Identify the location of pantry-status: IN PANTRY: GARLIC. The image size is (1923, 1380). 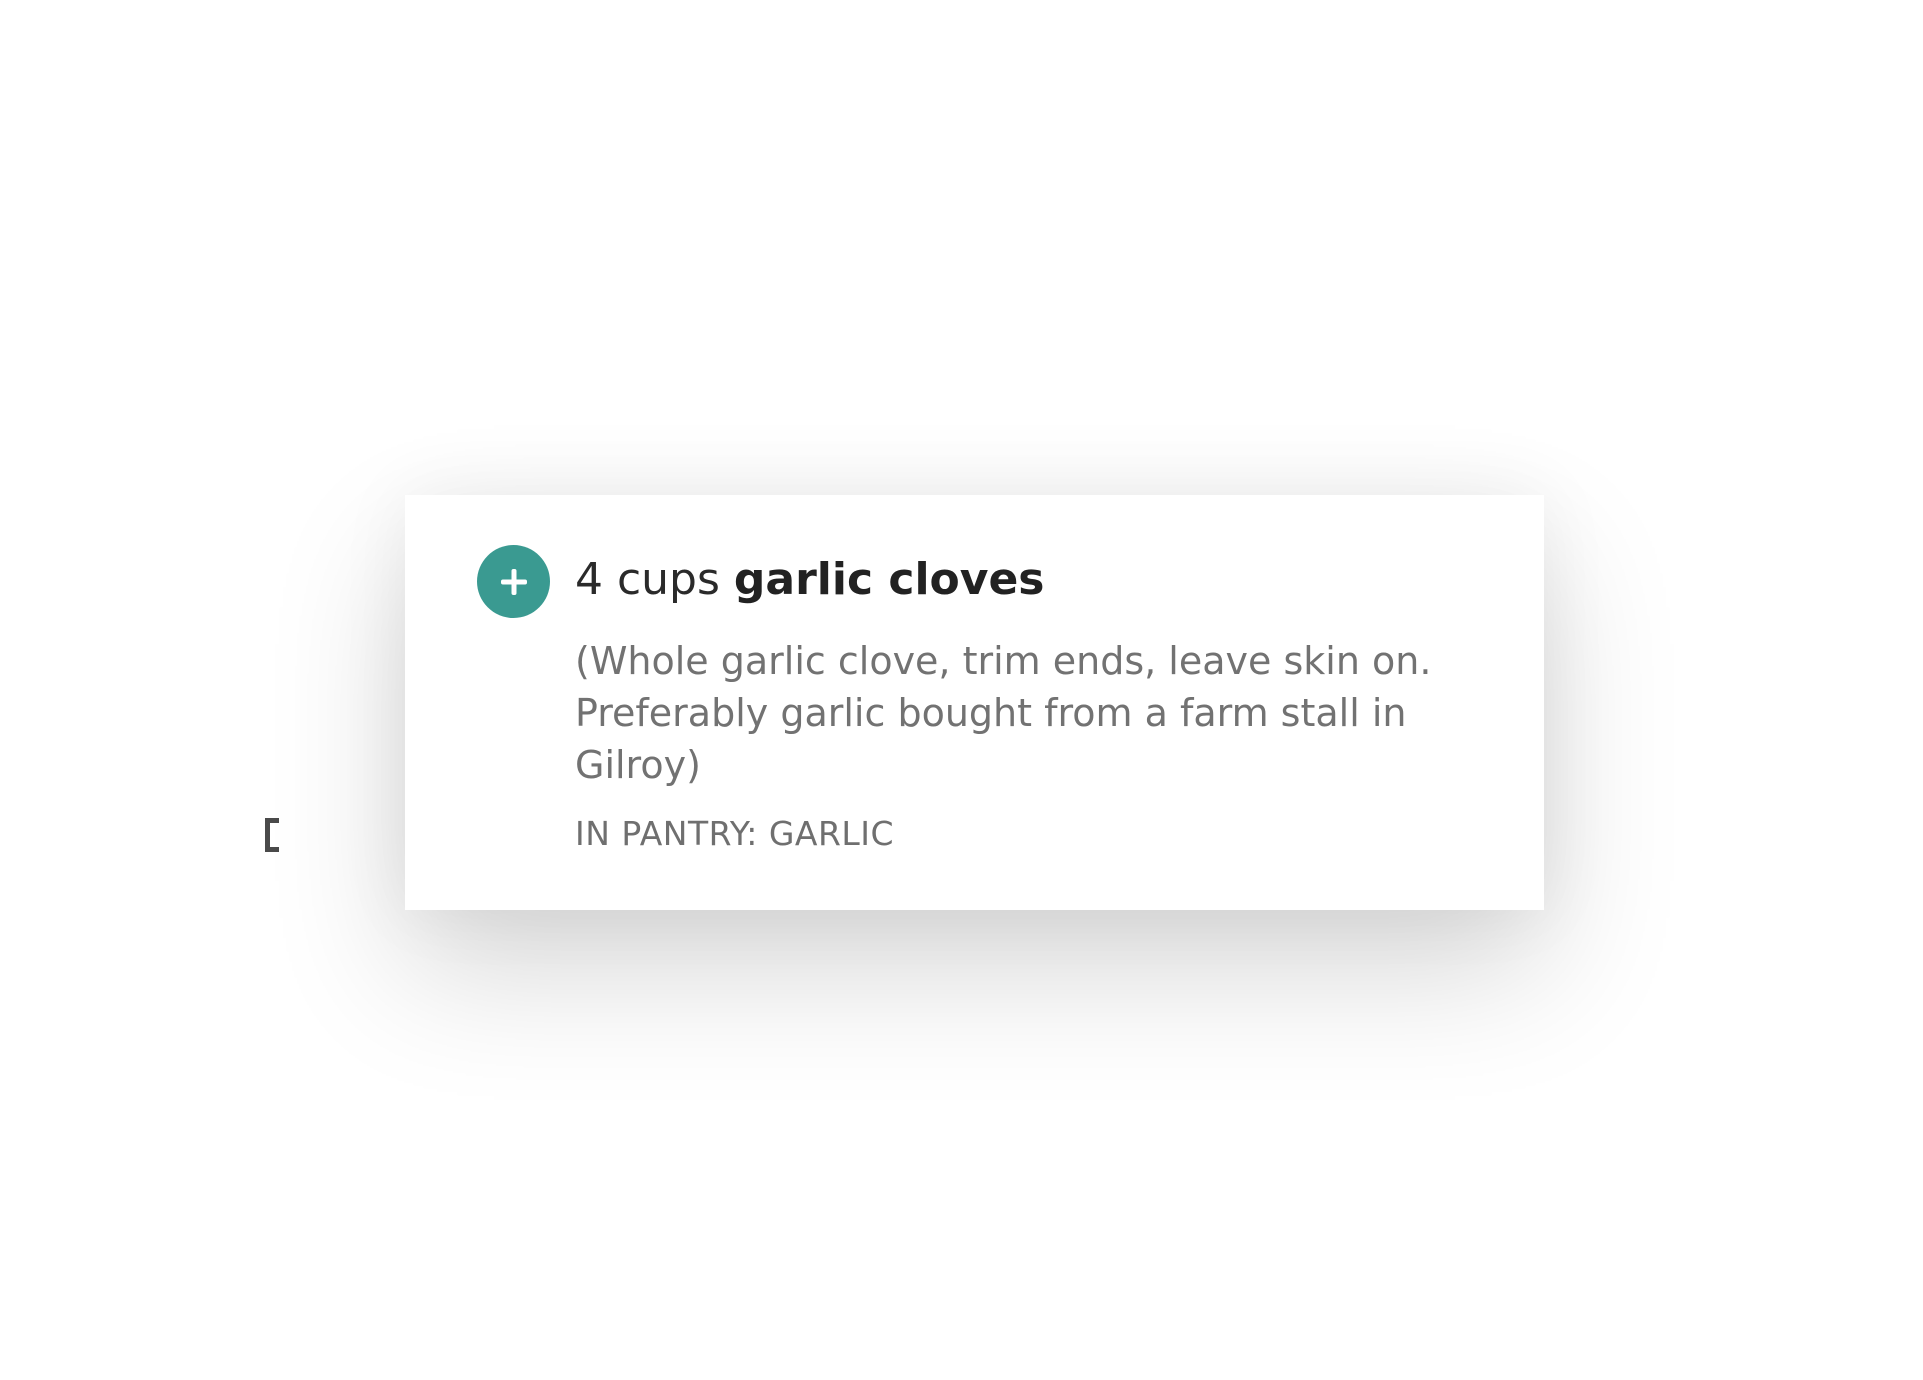
(735, 833).